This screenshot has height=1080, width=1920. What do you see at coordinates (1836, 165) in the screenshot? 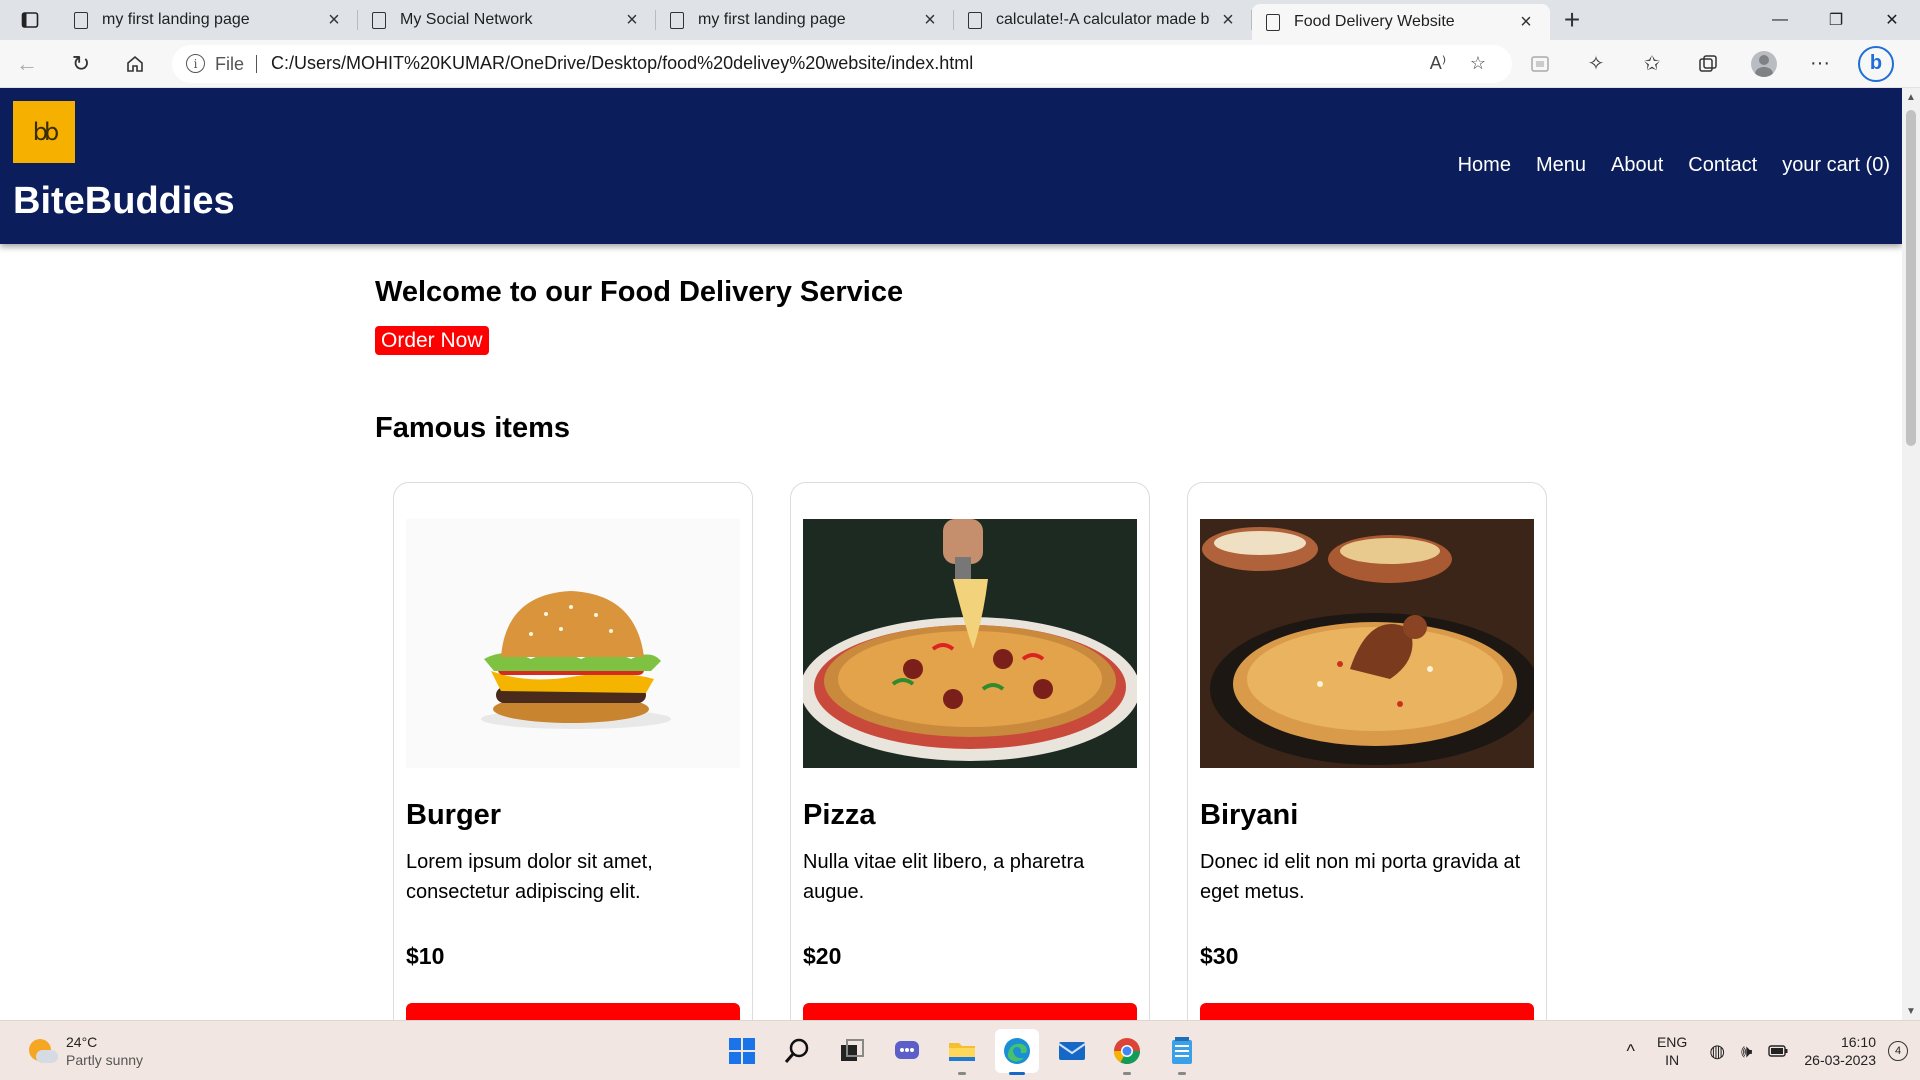
I see `nav-cart-link: your cart (0)` at bounding box center [1836, 165].